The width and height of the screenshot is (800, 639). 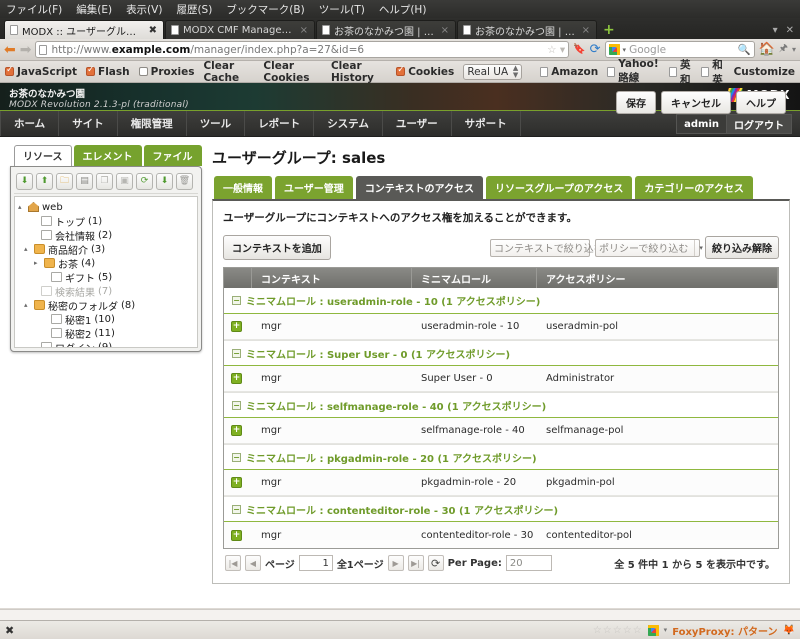 I want to click on bookmark-amazon: Amazon, so click(x=569, y=72).